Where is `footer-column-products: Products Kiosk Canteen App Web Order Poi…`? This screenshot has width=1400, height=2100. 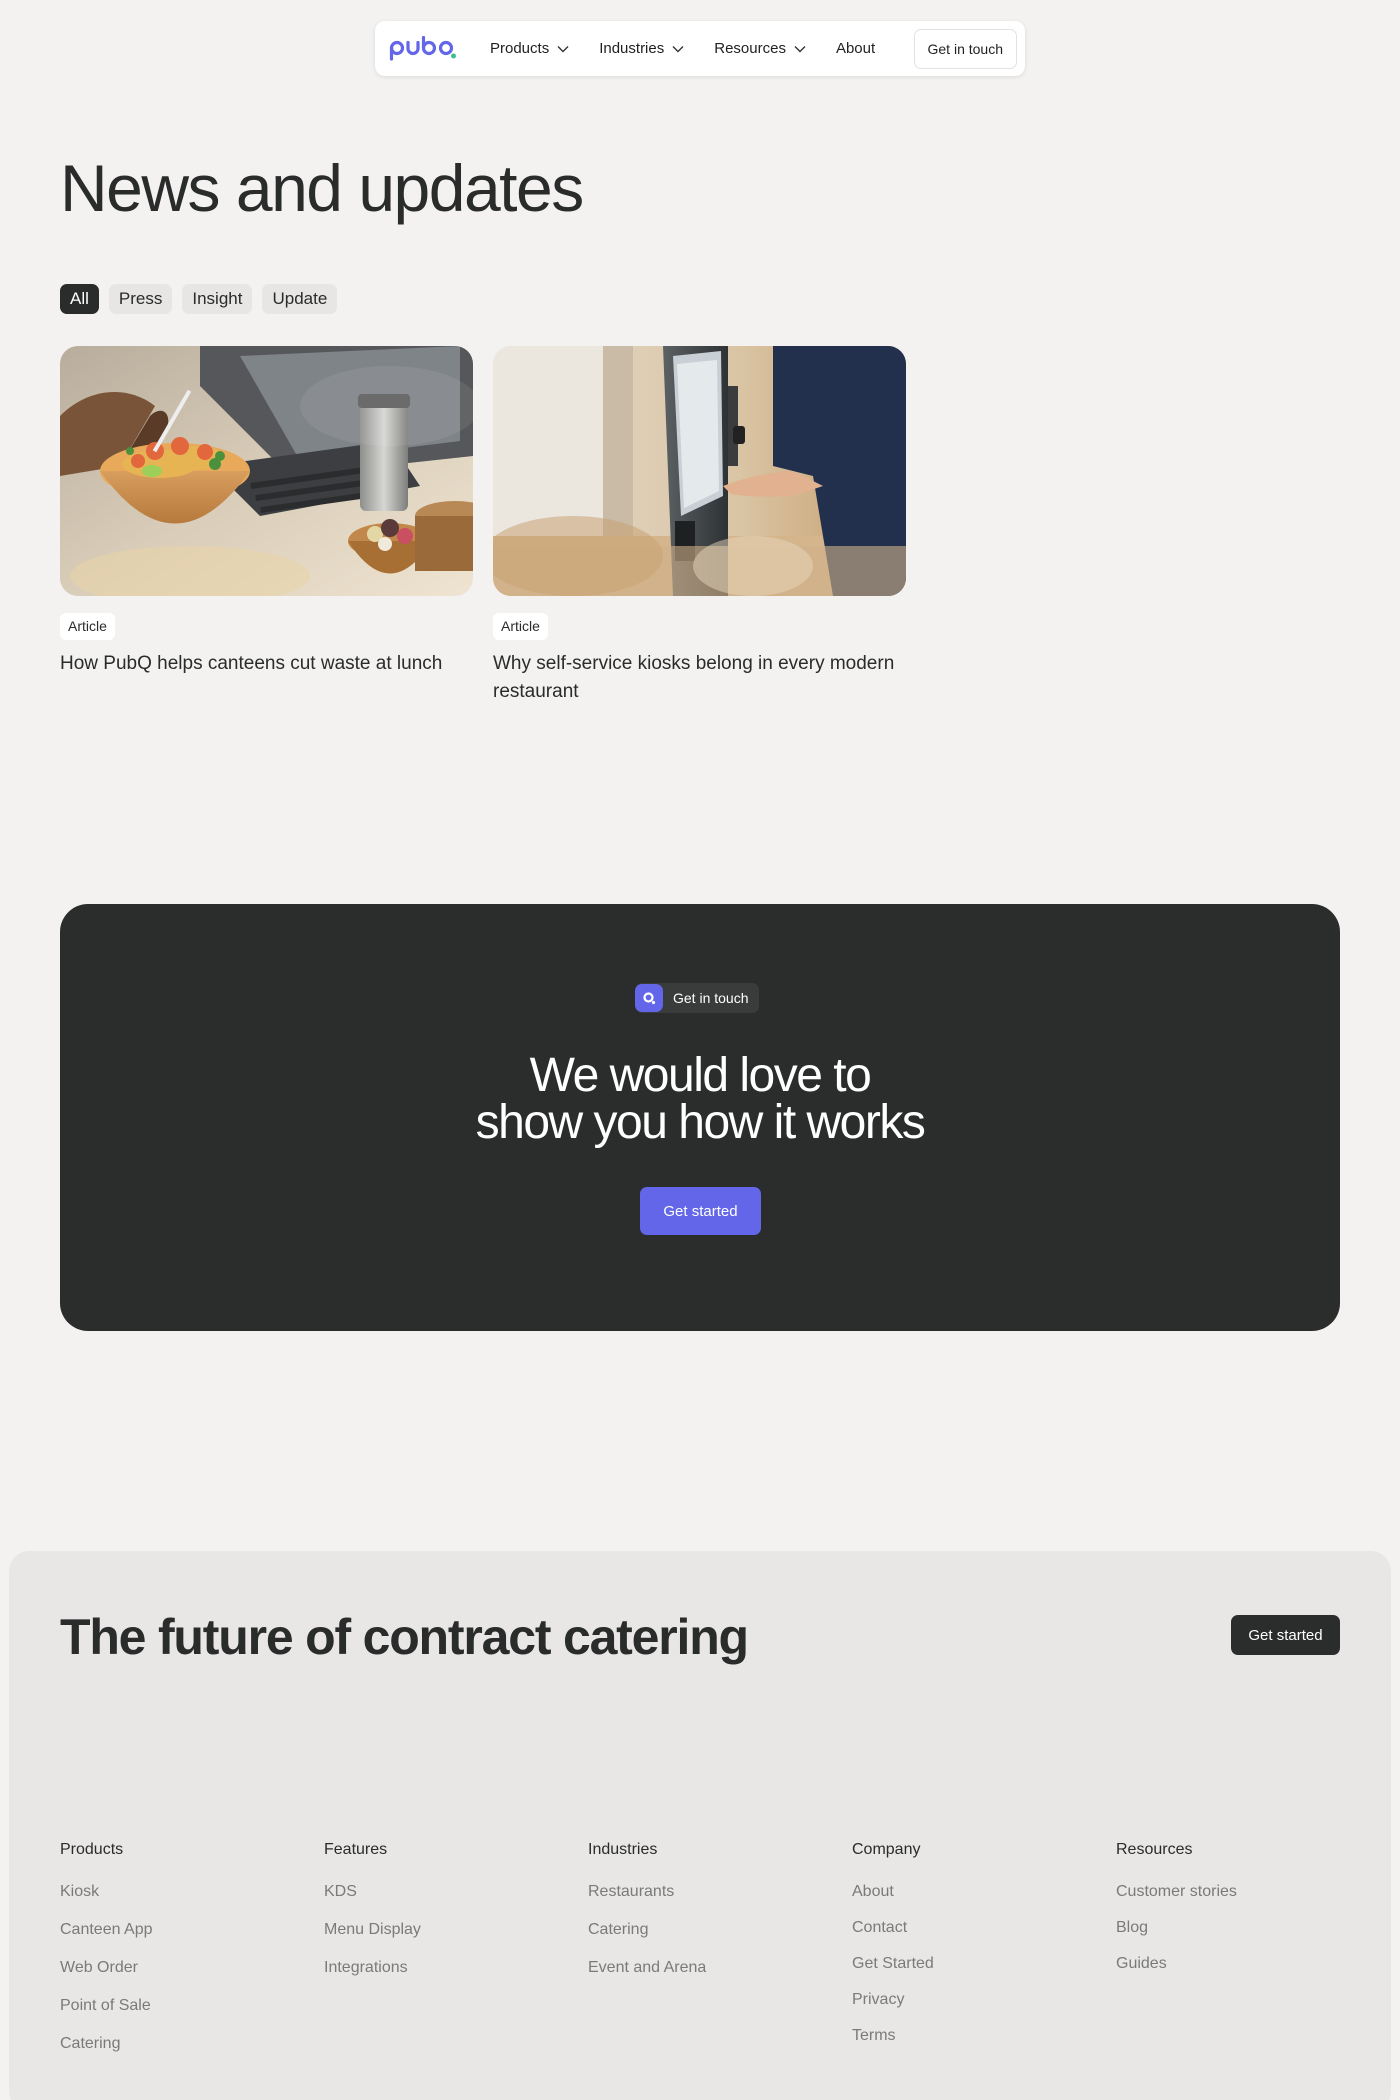
footer-column-products: Products Kiosk Canteen App Web Order Poi… is located at coordinates (180, 1955).